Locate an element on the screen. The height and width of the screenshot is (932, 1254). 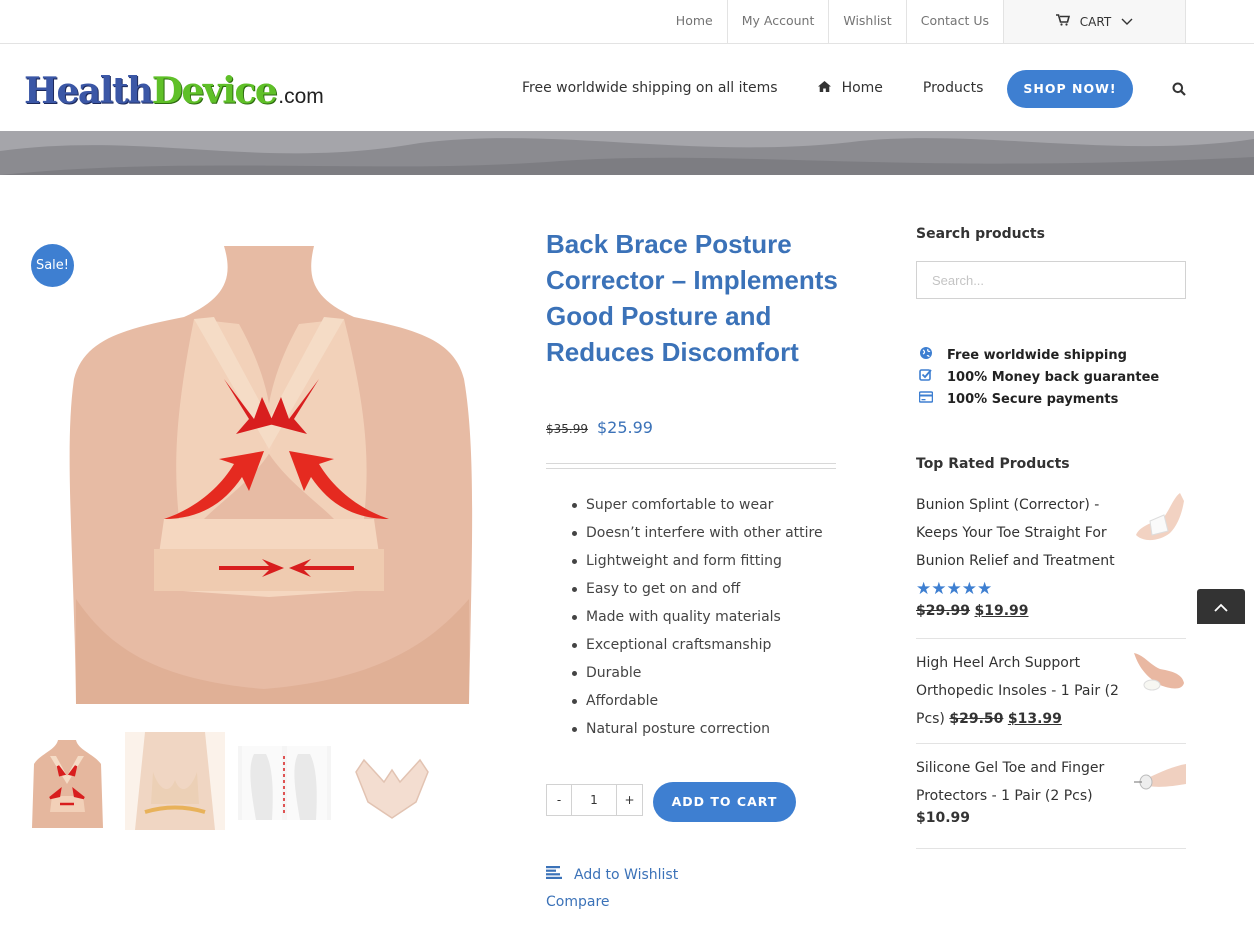
top-links: Home My Account Wishlist Contact Us CART is located at coordinates (924, 22).